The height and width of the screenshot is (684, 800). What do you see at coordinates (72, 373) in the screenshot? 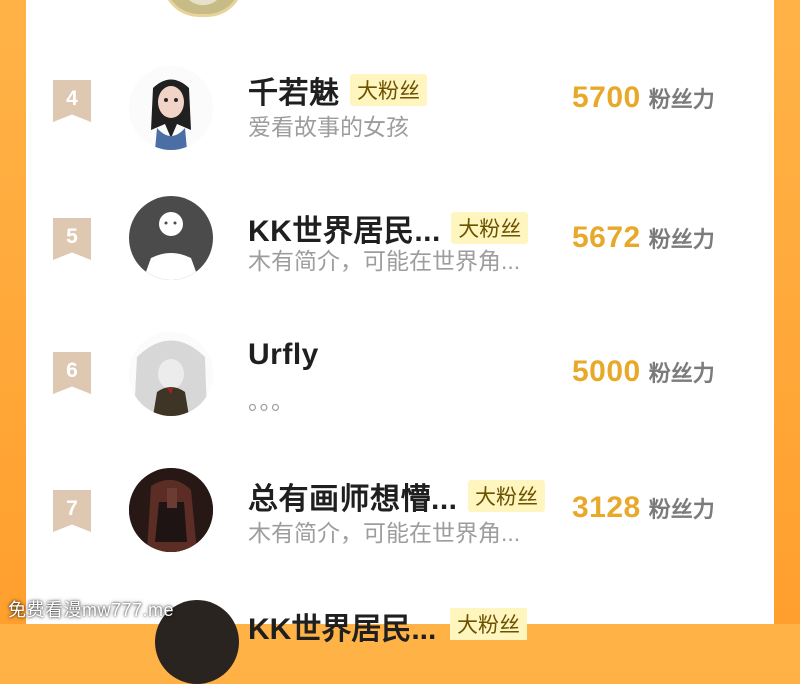
I see `rank-badge: 6` at bounding box center [72, 373].